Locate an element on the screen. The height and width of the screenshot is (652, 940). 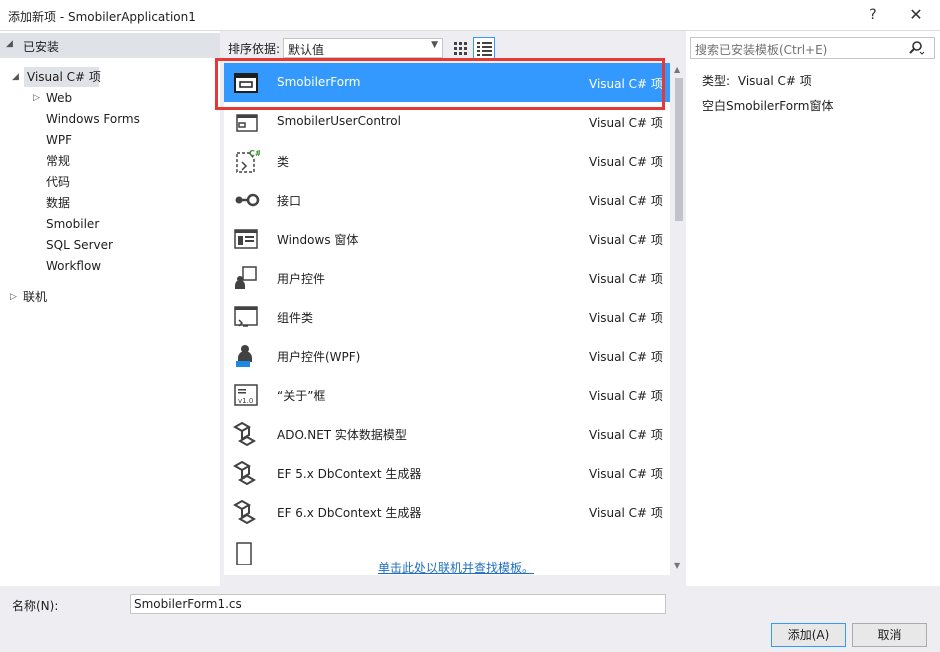
svg-text: v1.0 is located at coordinates (245, 401).